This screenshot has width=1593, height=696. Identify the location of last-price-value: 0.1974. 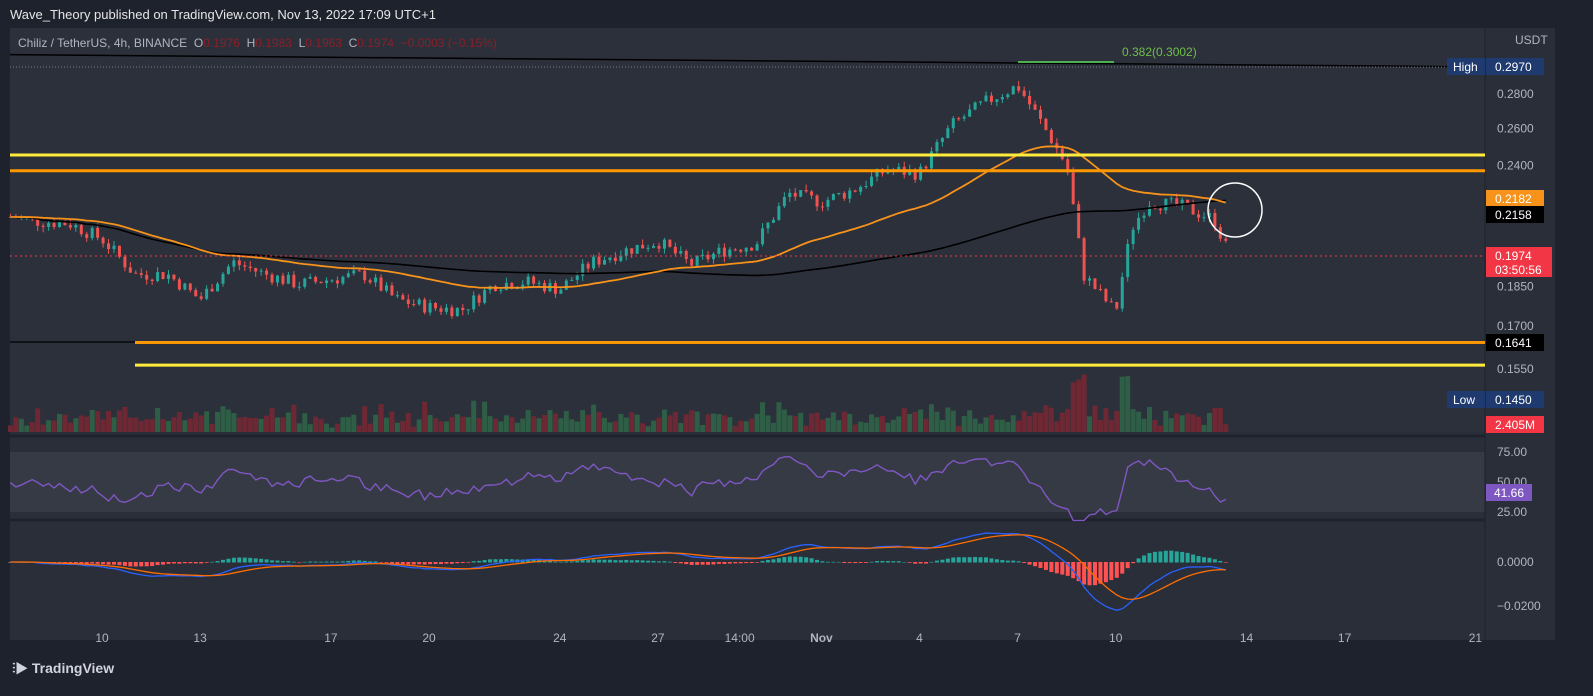
(1513, 256).